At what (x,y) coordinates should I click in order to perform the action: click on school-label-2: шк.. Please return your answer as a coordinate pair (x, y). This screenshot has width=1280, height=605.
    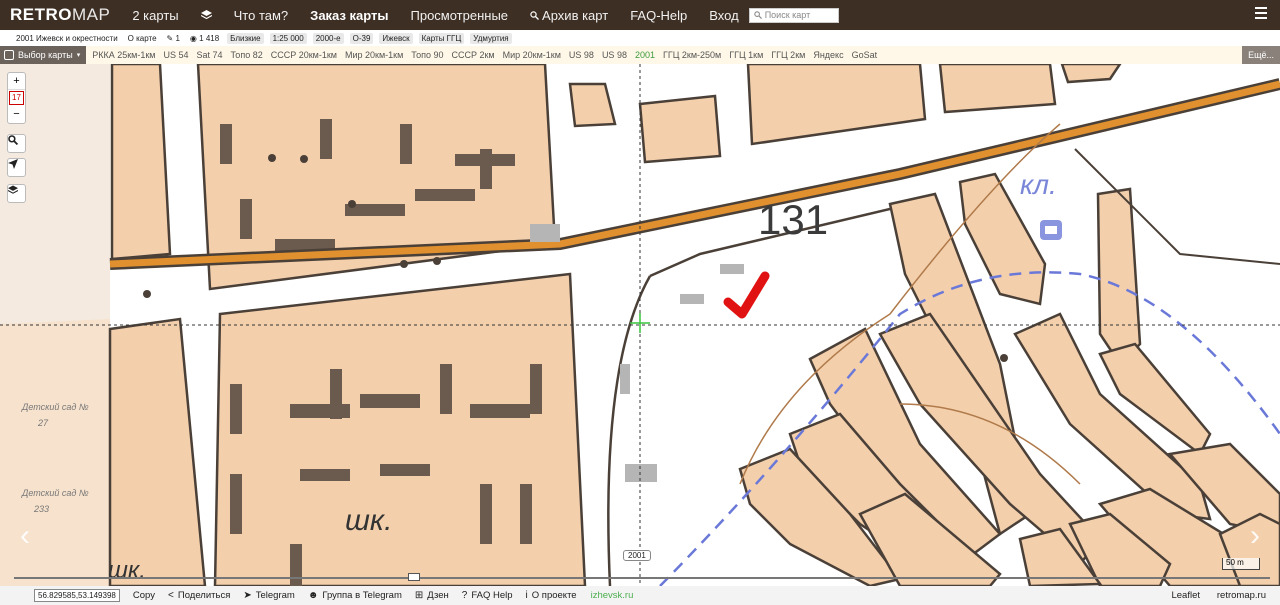
    Looking at the image, I should click on (127, 570).